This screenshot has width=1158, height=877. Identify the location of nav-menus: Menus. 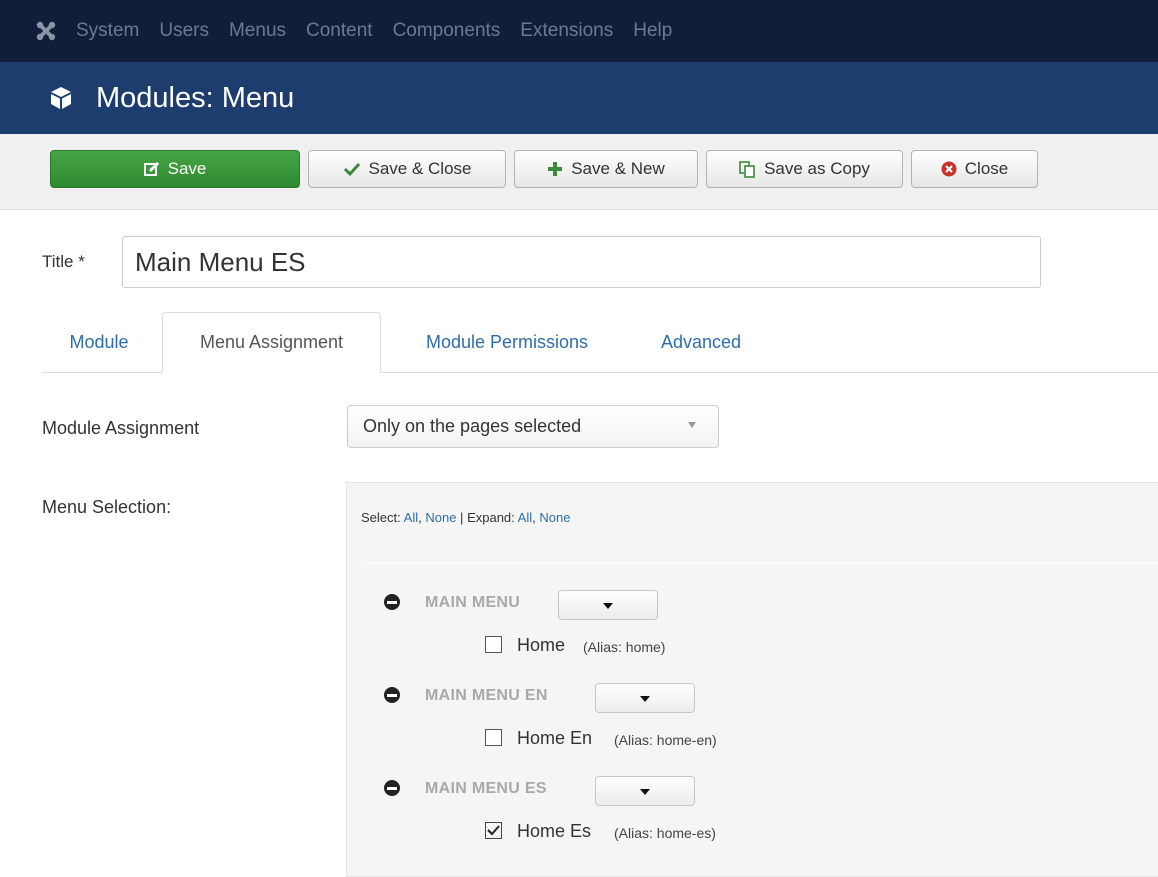
(257, 31).